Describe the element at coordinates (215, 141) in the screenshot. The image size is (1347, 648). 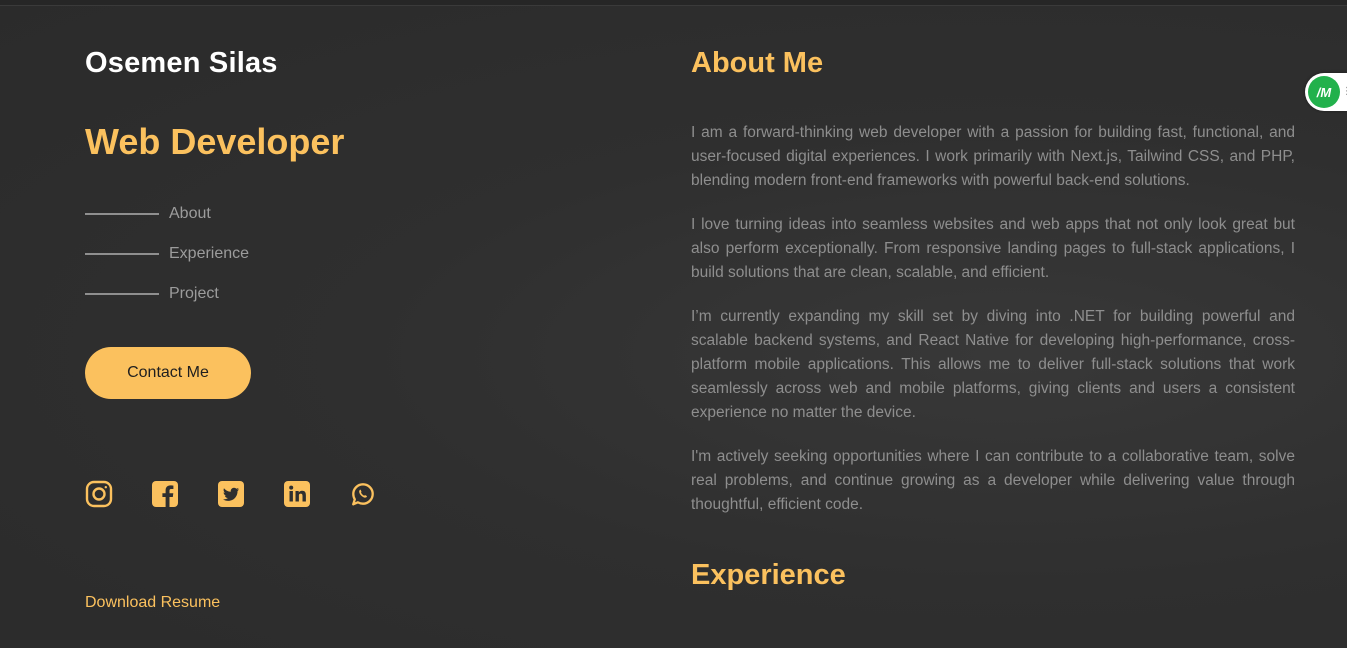
I see `profile-role: Web Developer` at that location.